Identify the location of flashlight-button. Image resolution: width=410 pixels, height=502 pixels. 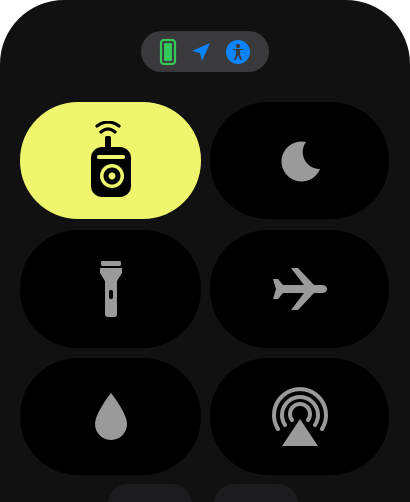
(110, 289).